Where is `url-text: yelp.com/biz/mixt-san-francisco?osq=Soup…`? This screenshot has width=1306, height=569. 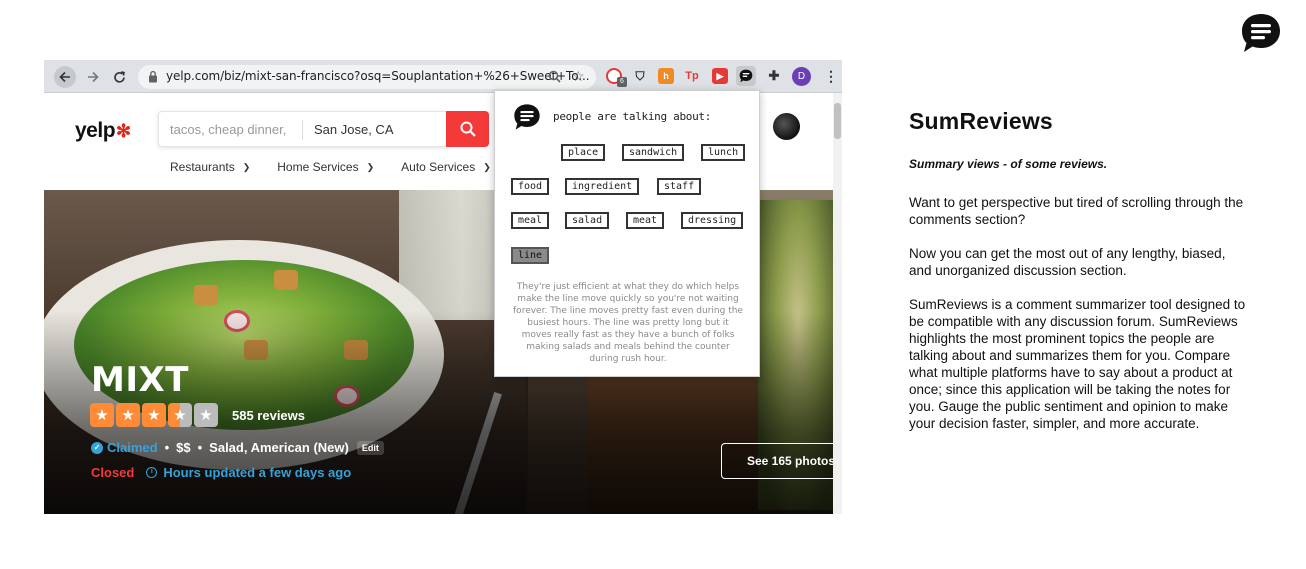
url-text: yelp.com/biz/mixt-san-francisco?osq=Soup… is located at coordinates (378, 76).